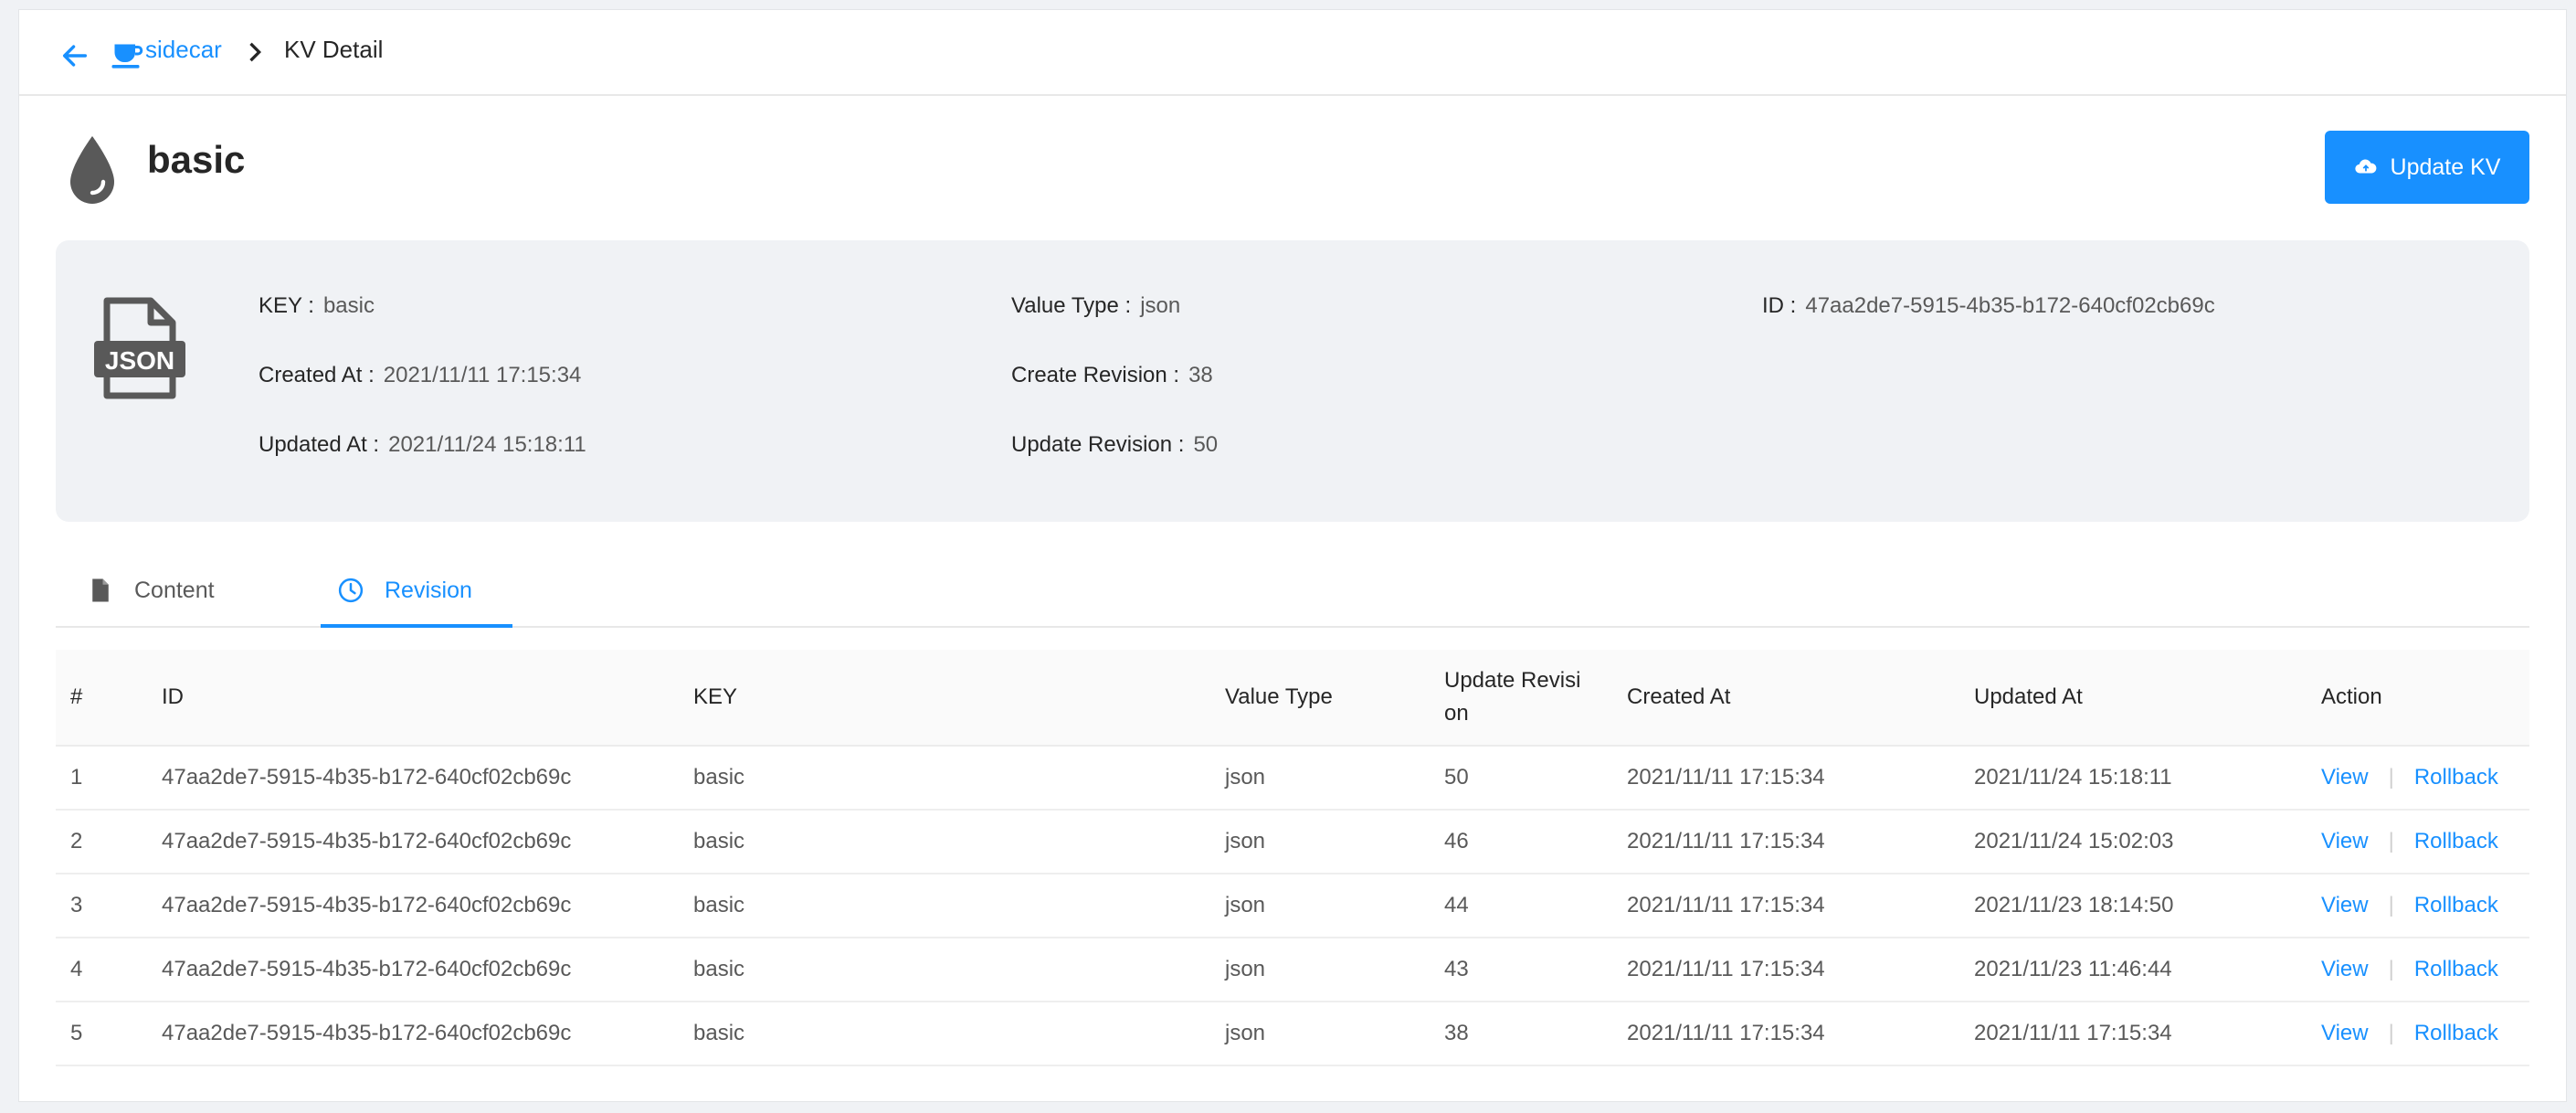 This screenshot has height=1113, width=2576. Describe the element at coordinates (76, 1033) in the screenshot. I see `cell-num: 5` at that location.